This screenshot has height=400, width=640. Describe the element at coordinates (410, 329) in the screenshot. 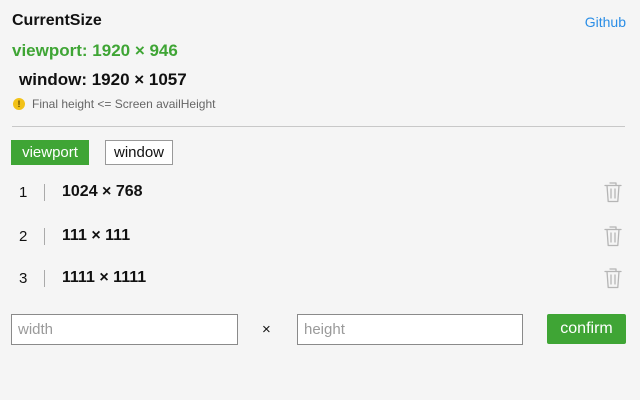

I see `height-input` at that location.